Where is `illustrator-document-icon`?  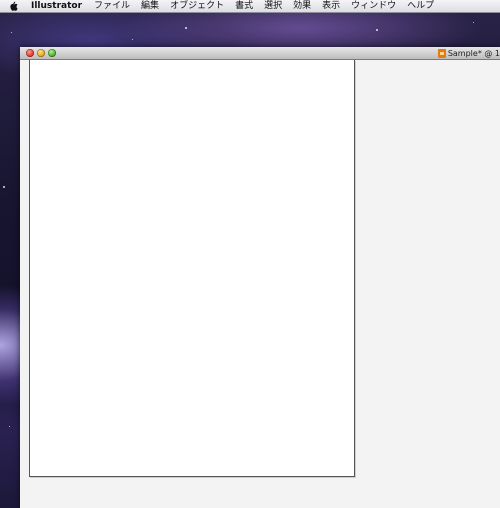
illustrator-document-icon is located at coordinates (441, 53).